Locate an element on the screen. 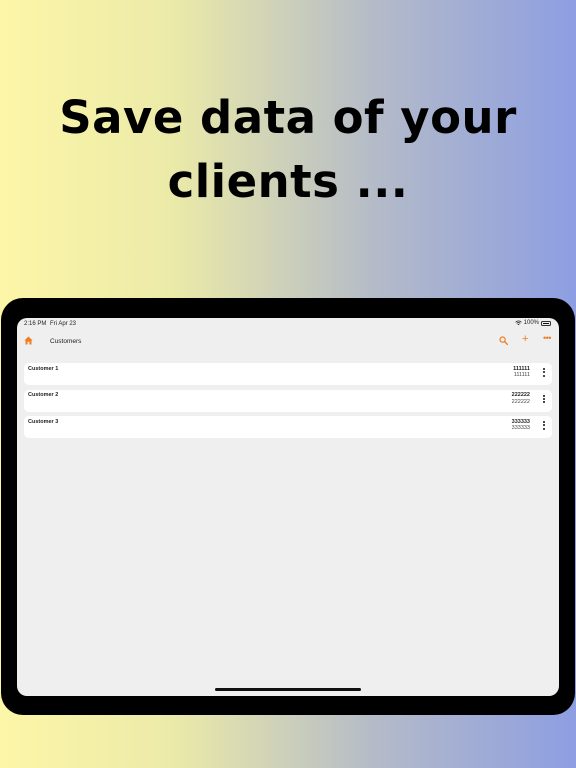 This screenshot has height=768, width=576. customer-name: Customer 1 is located at coordinates (43, 368).